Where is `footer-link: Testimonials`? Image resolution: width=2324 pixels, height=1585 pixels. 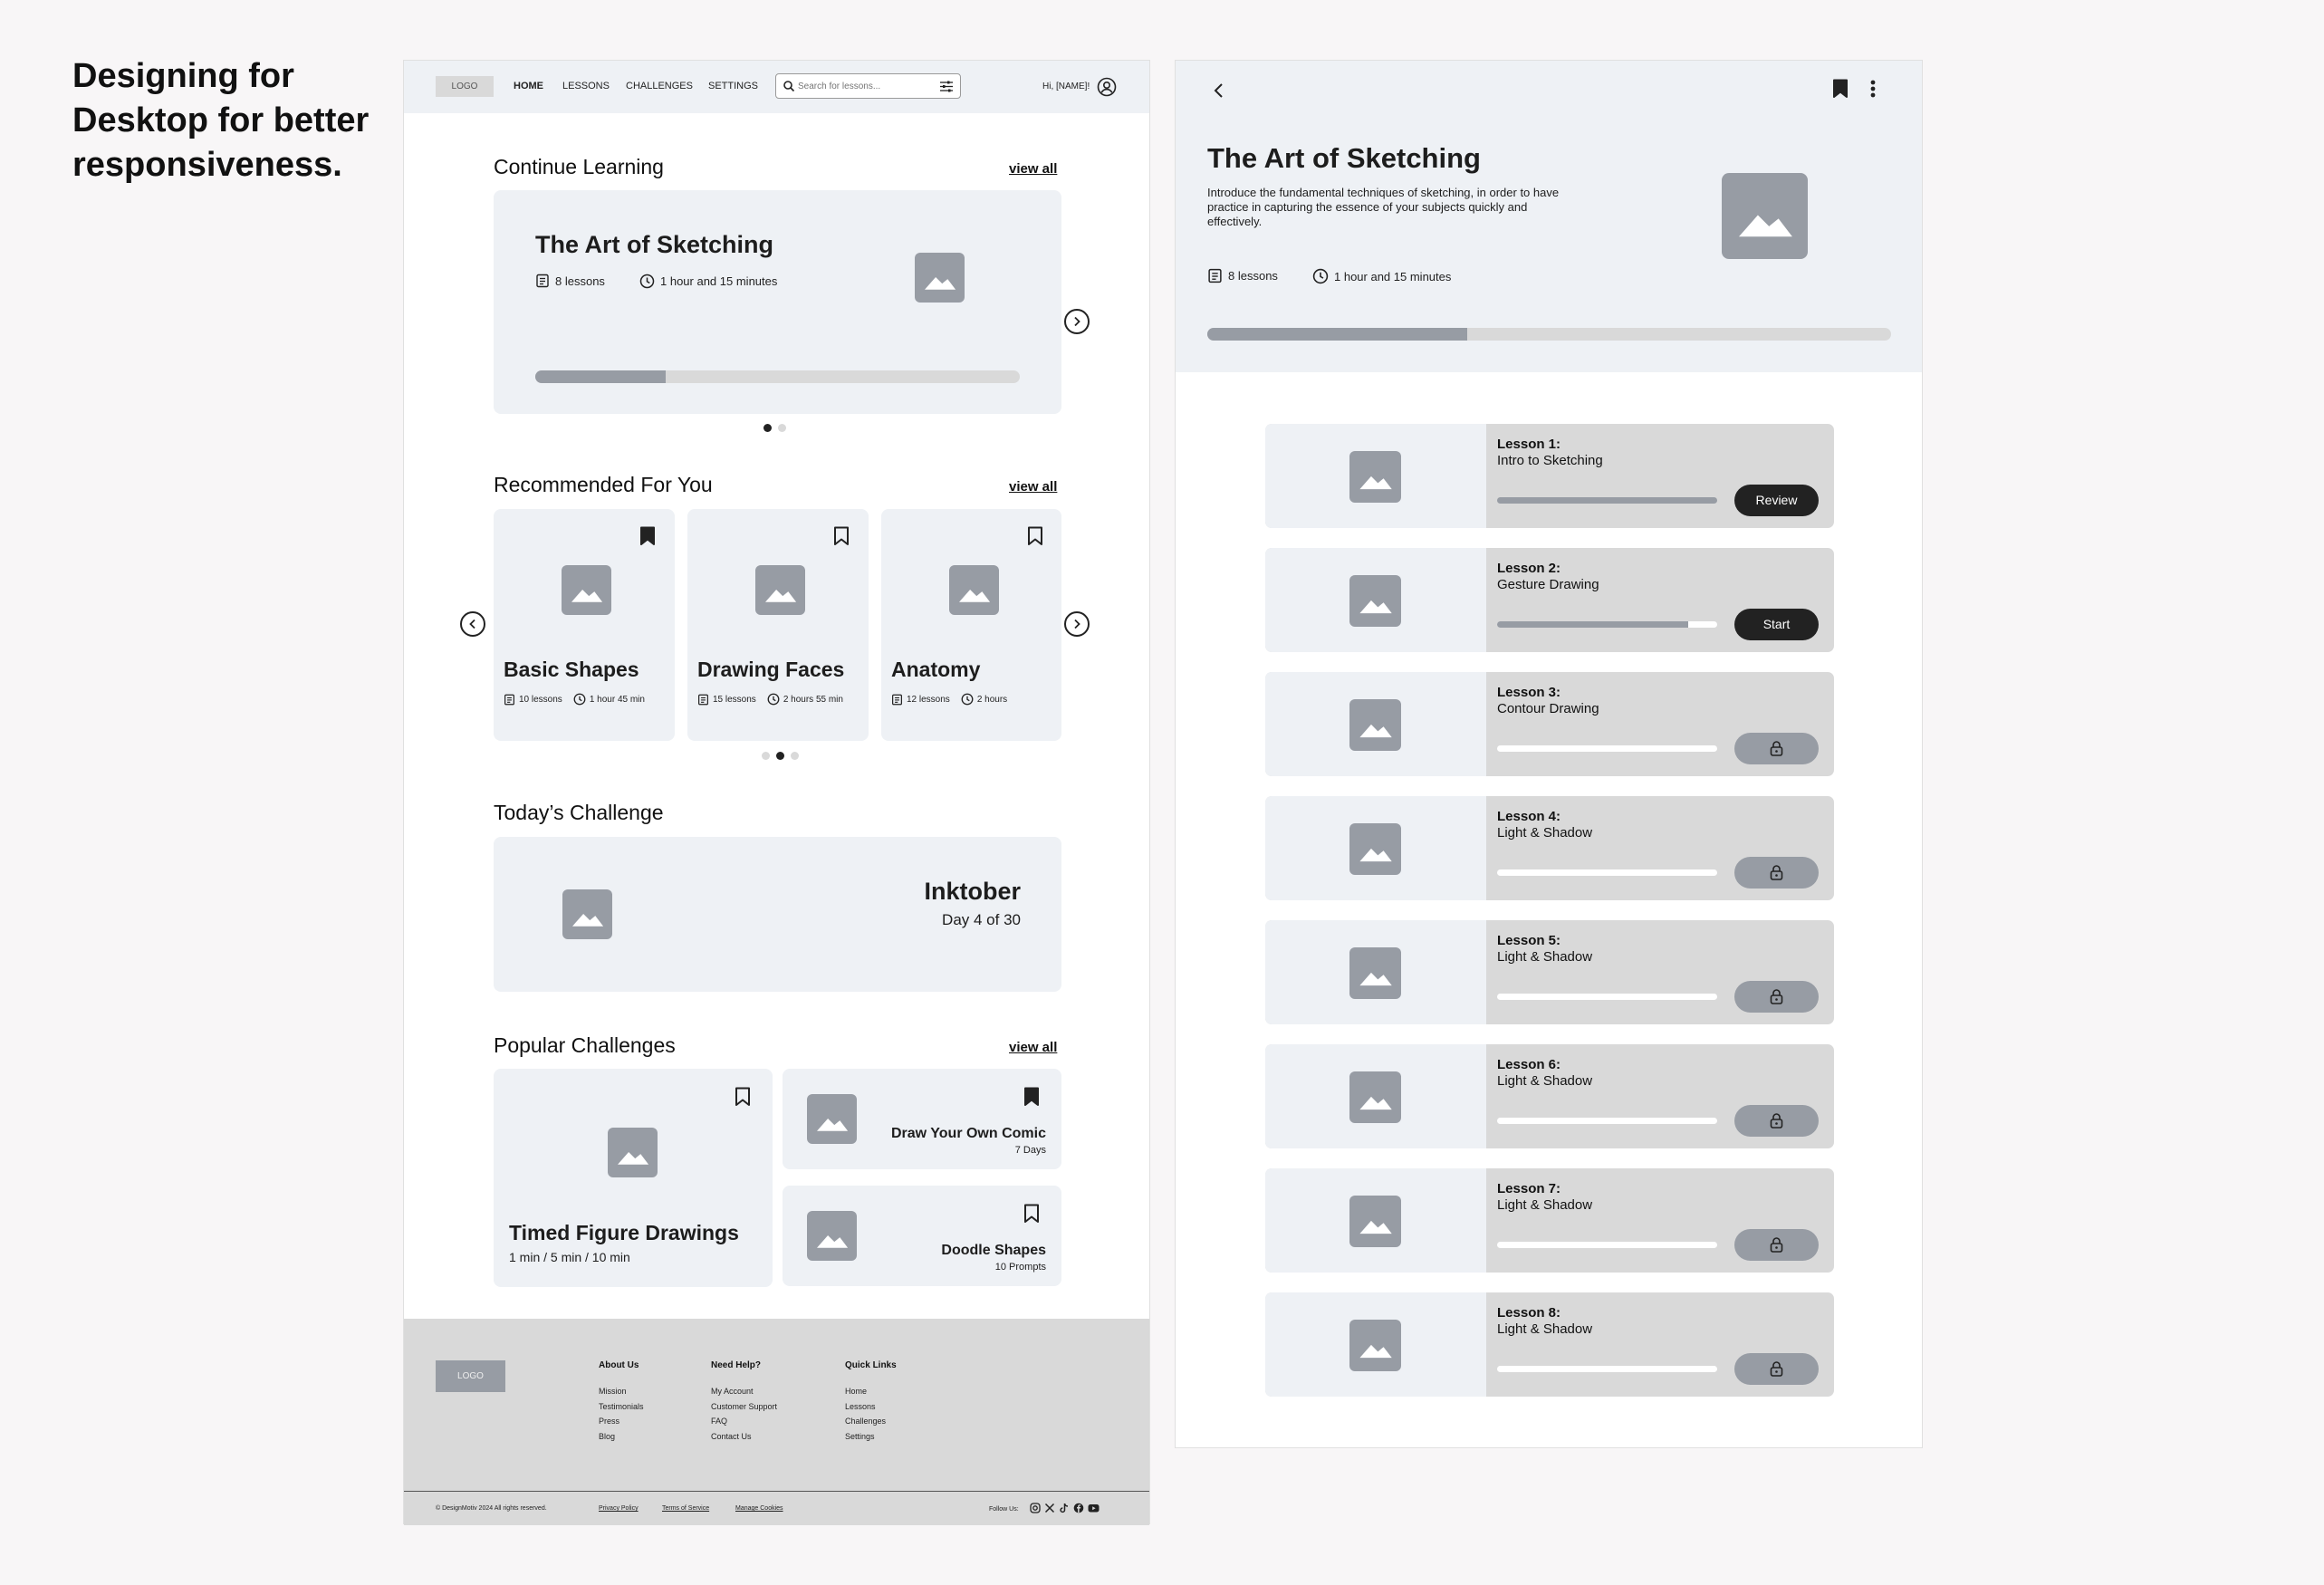 footer-link: Testimonials is located at coordinates (622, 1407).